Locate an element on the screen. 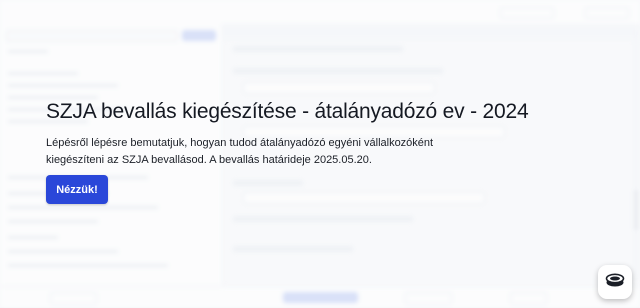 The width and height of the screenshot is (640, 308). start-tutorial-button: Nézzük! is located at coordinates (77, 189).